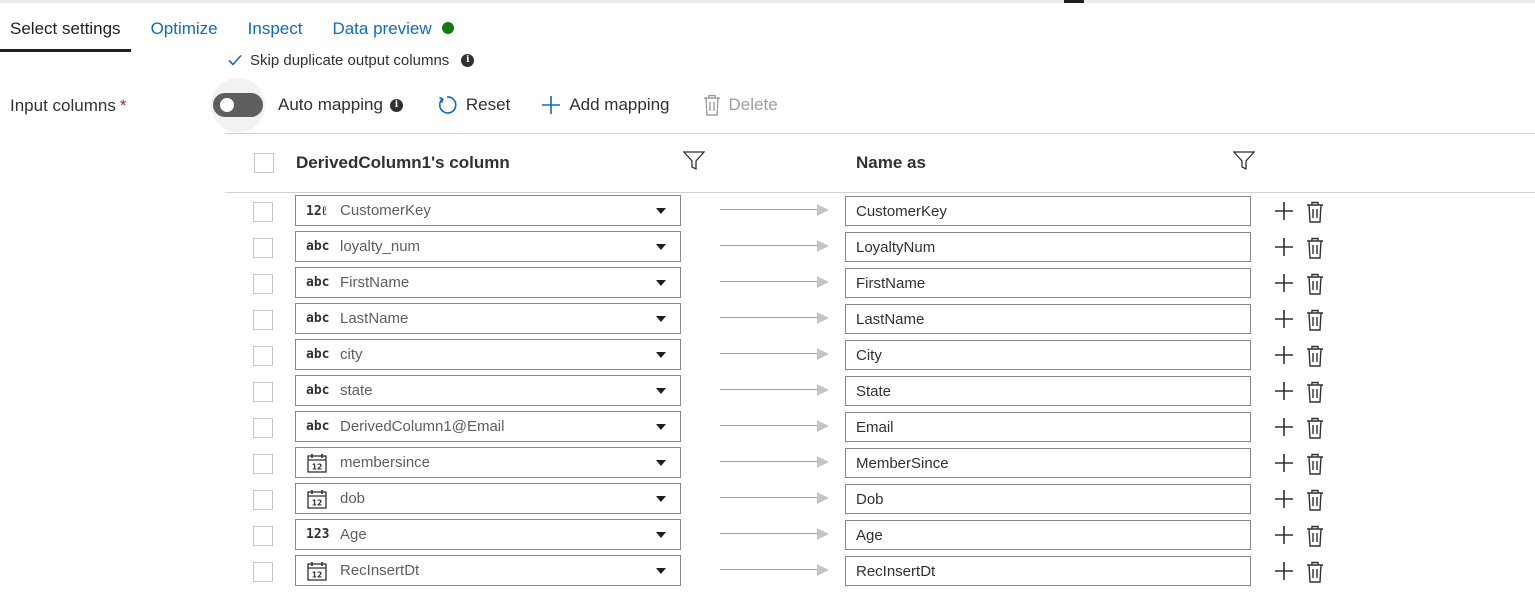 This screenshot has width=1535, height=607. Describe the element at coordinates (350, 60) in the screenshot. I see `skip-duplicate-output-option: Skip duplicate output columns i` at that location.